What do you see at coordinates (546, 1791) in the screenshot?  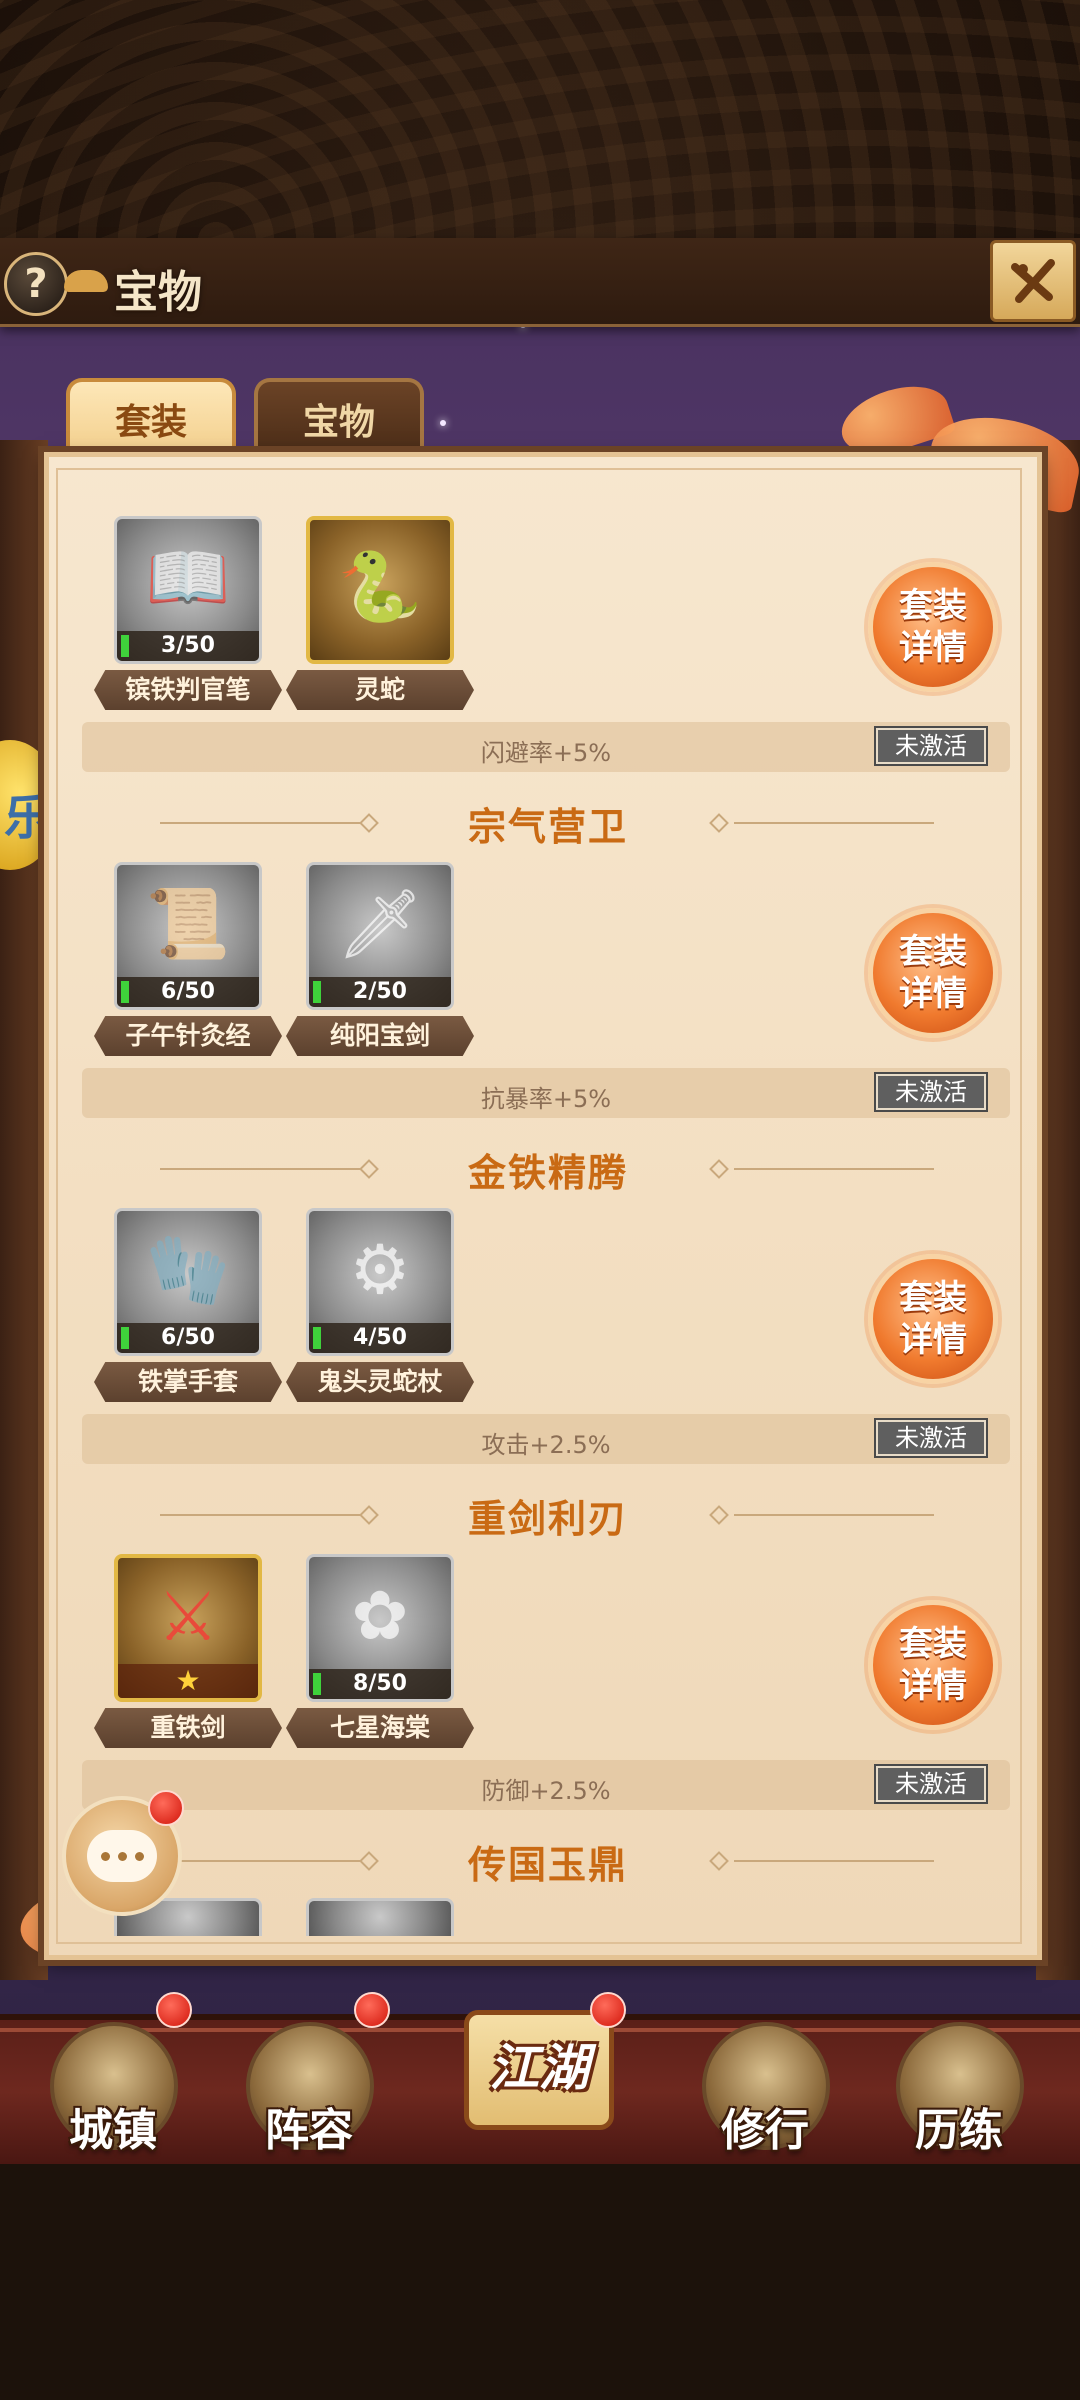 I see `set-bonus-text: 防御+2.5%` at bounding box center [546, 1791].